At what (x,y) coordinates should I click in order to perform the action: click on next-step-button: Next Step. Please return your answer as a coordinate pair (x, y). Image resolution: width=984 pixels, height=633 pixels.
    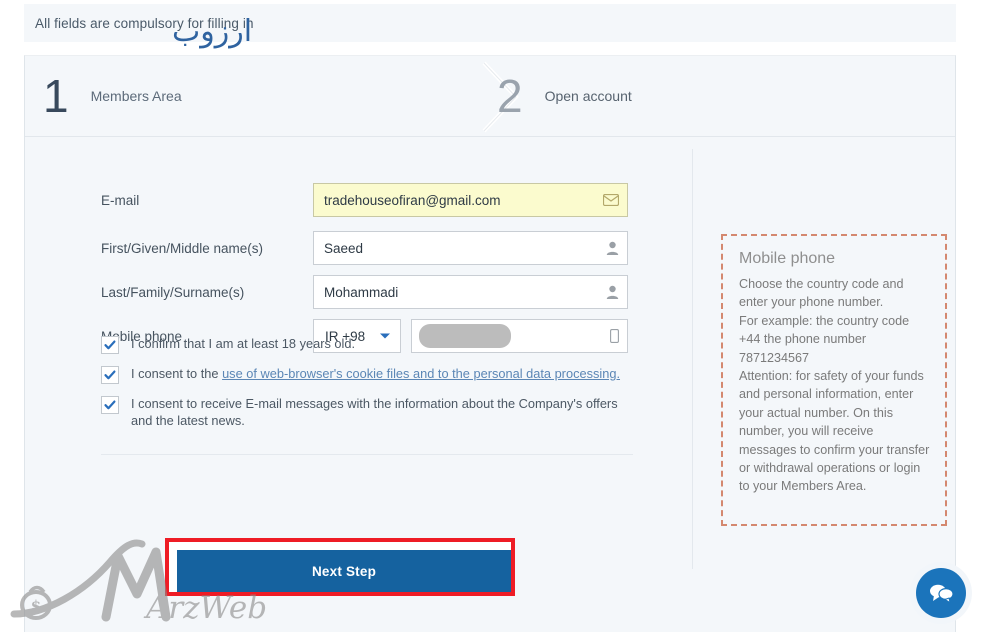
    Looking at the image, I should click on (344, 571).